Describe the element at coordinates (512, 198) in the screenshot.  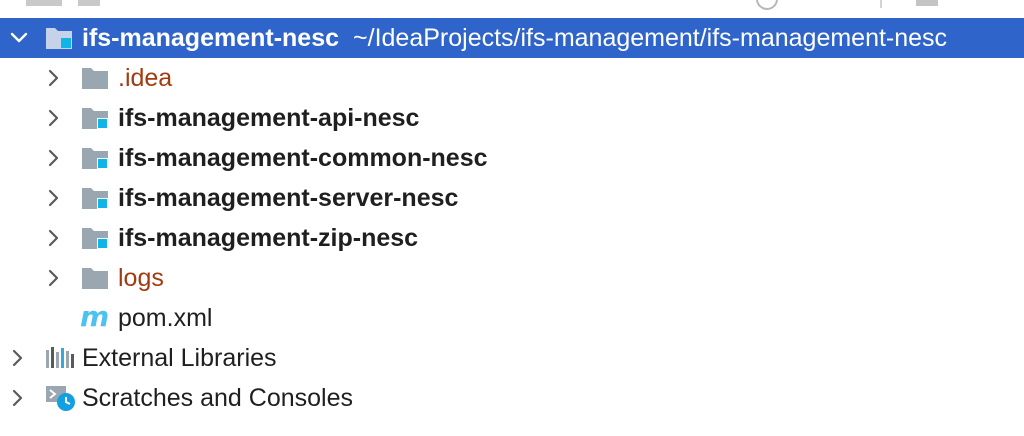
I see `tree-row-server: ifs-management-server-nesc` at that location.